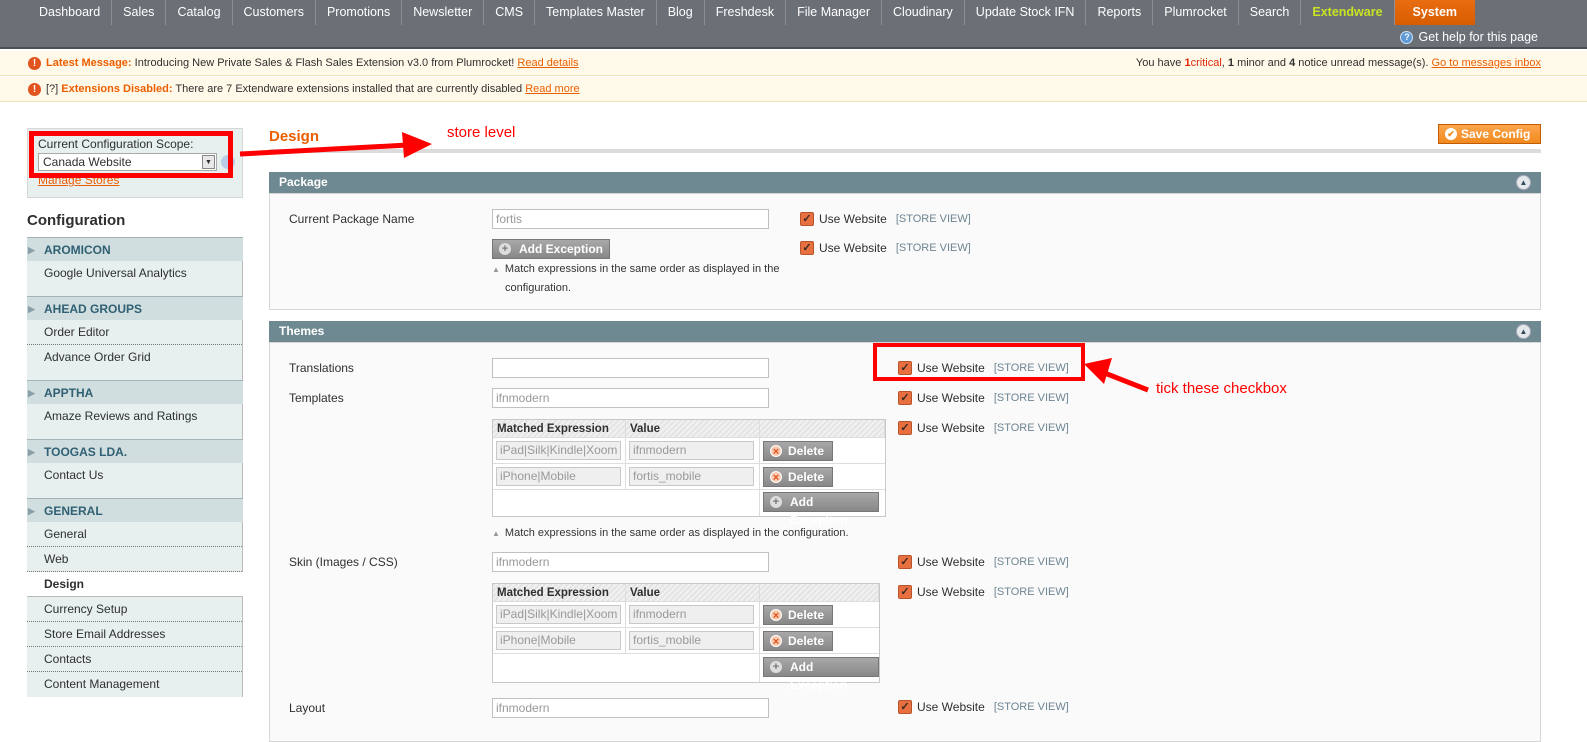 This screenshot has width=1587, height=742. Describe the element at coordinates (885, 219) in the screenshot. I see `use-website-package: ✓ Use Website [STORE VIEW]` at that location.